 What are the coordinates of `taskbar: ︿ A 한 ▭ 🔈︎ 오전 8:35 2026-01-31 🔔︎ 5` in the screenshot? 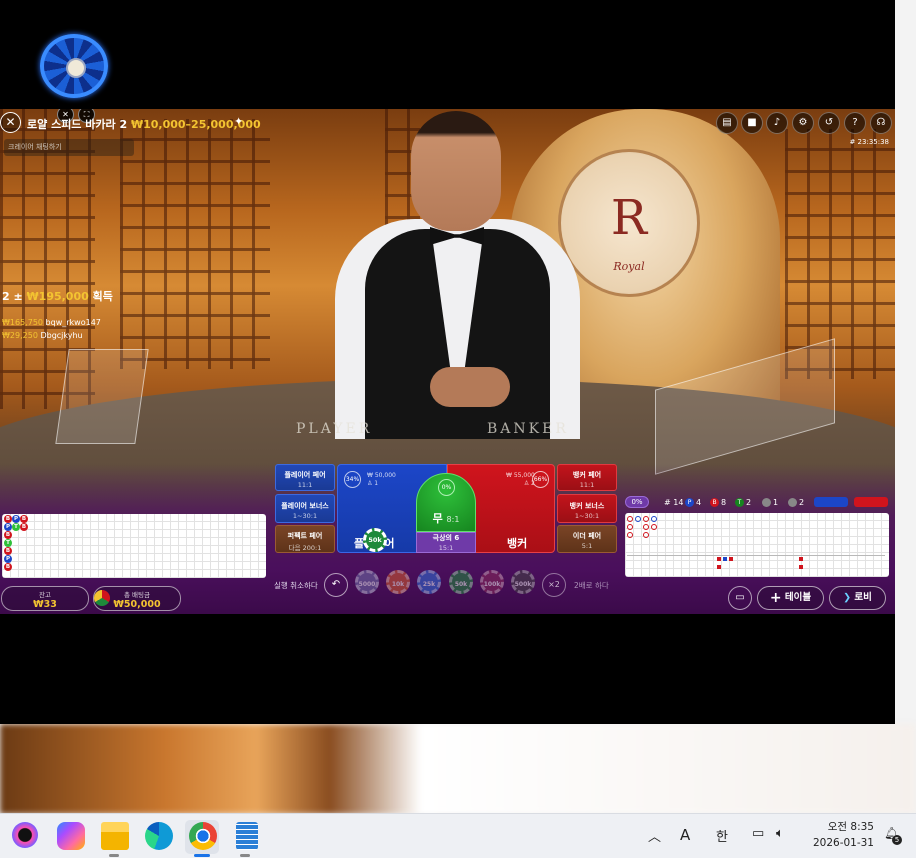 It's located at (458, 835).